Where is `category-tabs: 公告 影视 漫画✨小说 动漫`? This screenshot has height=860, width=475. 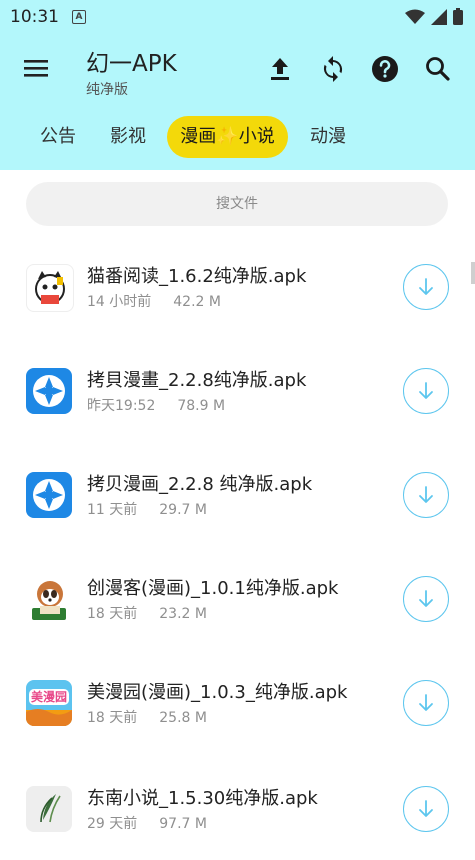
category-tabs: 公告 影视 漫画✨小说 动漫 is located at coordinates (237, 137).